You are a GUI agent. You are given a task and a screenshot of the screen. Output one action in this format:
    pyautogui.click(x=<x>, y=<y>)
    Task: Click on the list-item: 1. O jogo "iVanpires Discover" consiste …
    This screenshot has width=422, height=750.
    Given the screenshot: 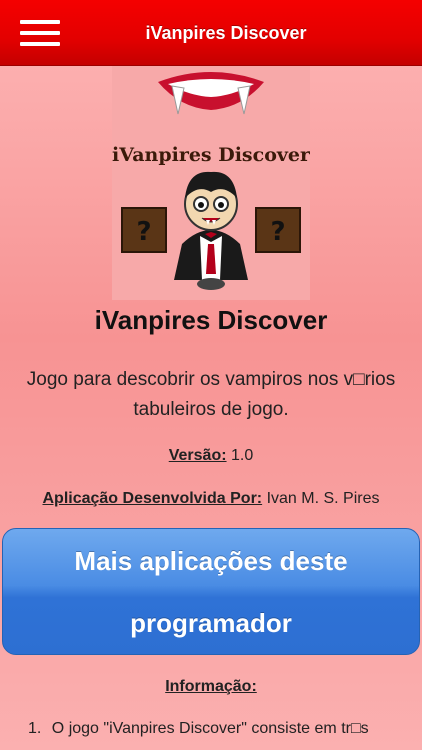 What is the action you would take?
    pyautogui.click(x=225, y=729)
    